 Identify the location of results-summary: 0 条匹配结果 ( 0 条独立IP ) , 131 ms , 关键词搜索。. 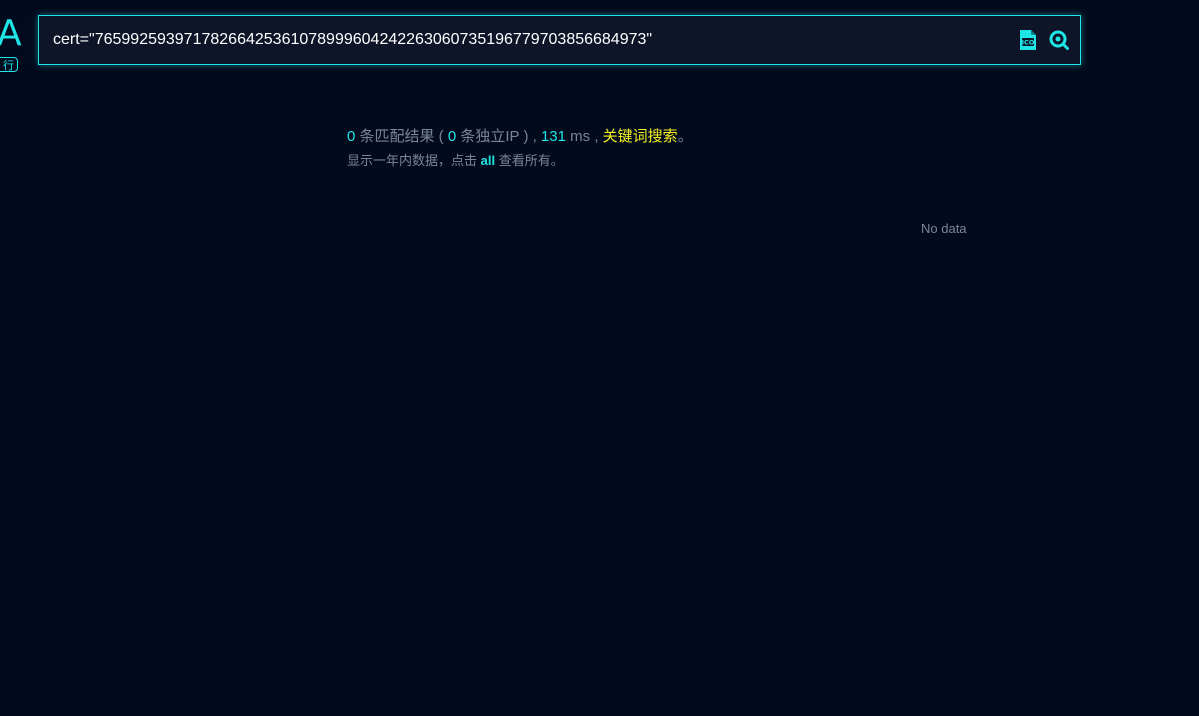
(520, 137).